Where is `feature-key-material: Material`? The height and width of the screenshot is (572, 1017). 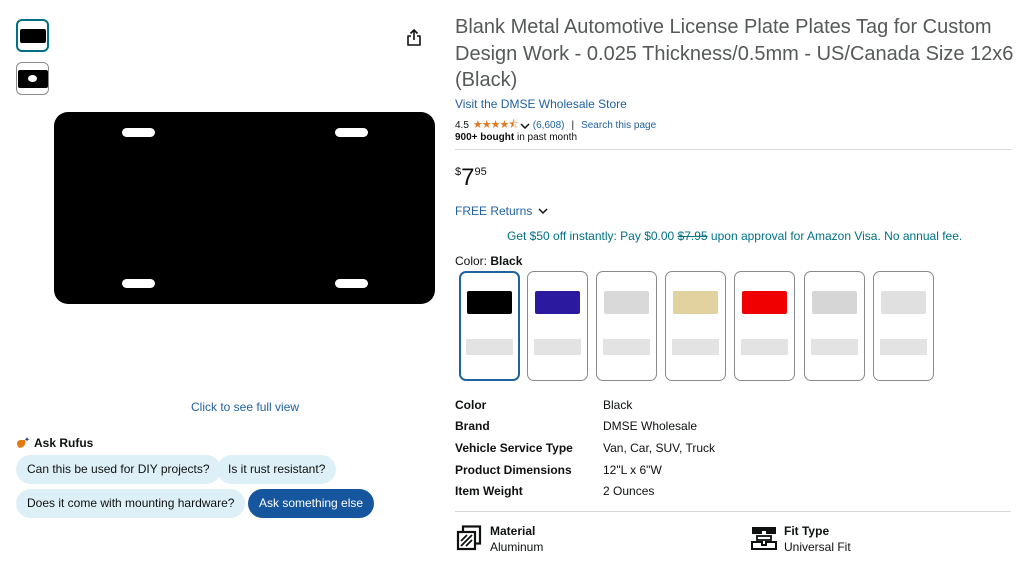
feature-key-material: Material is located at coordinates (513, 531).